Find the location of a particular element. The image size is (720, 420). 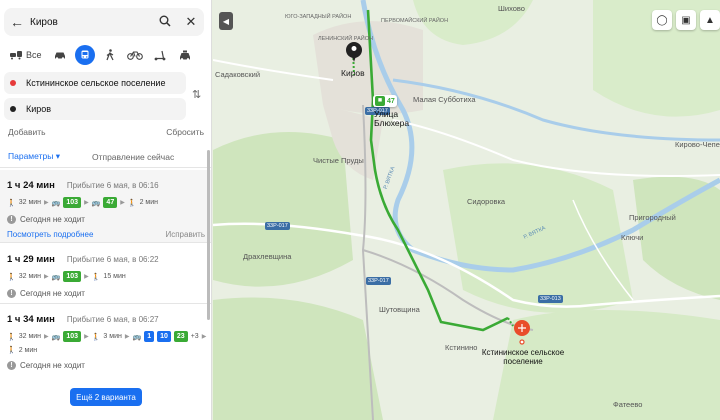

panorama-icon: ▣ is located at coordinates (686, 20).